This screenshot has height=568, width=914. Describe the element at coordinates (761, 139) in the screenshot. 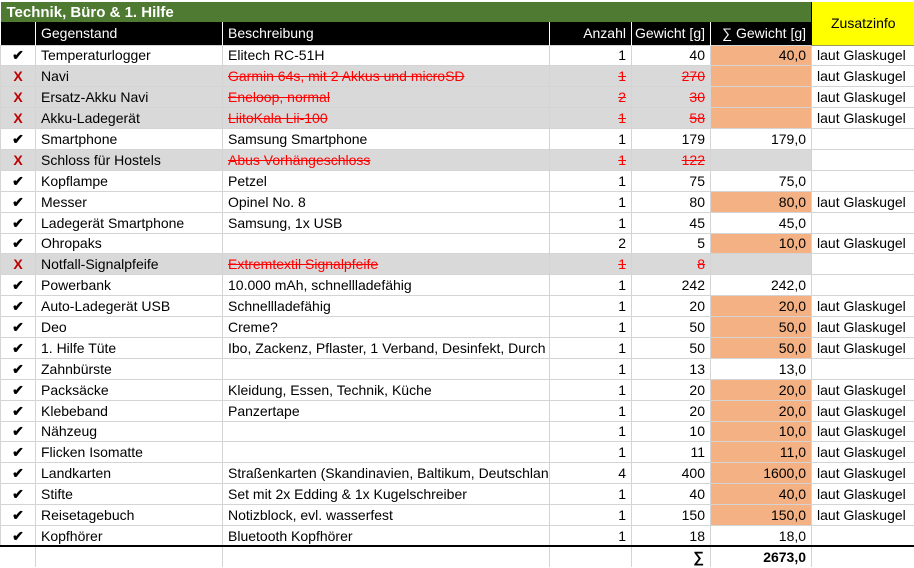

I see `sum-weight-cell: 179,0` at that location.